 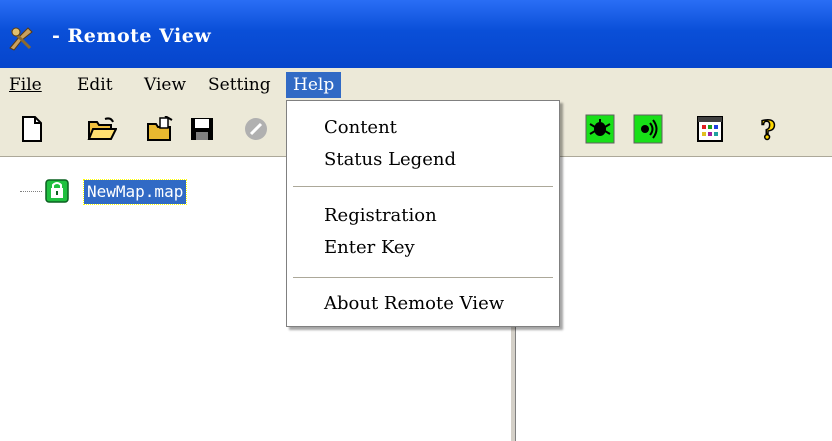 What do you see at coordinates (57, 191) in the screenshot?
I see `map-node-icon` at bounding box center [57, 191].